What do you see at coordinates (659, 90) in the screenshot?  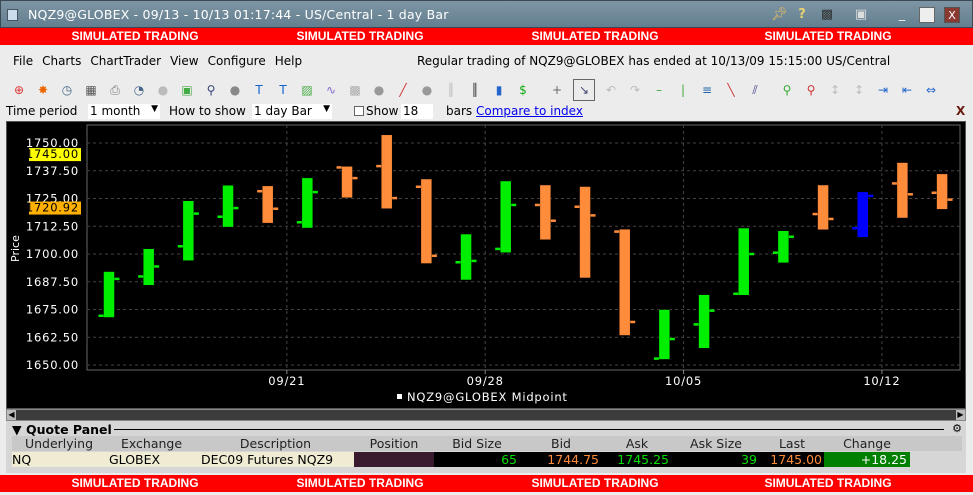 I see `hline-icon: –` at bounding box center [659, 90].